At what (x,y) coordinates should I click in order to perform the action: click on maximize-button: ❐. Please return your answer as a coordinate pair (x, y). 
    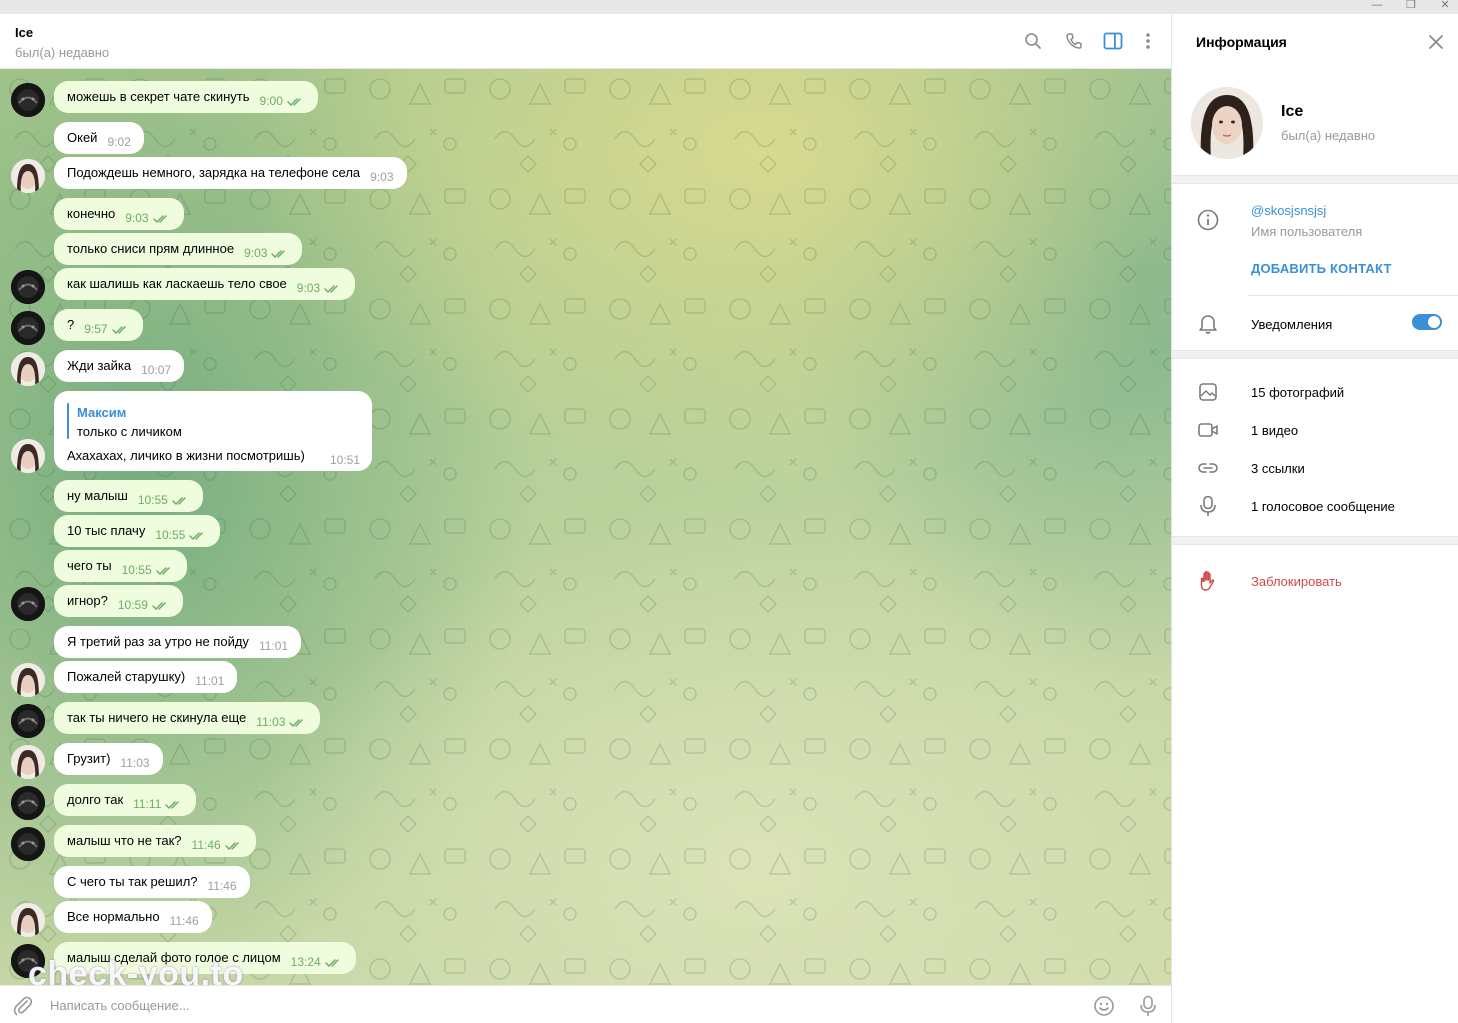
    Looking at the image, I should click on (1411, 6).